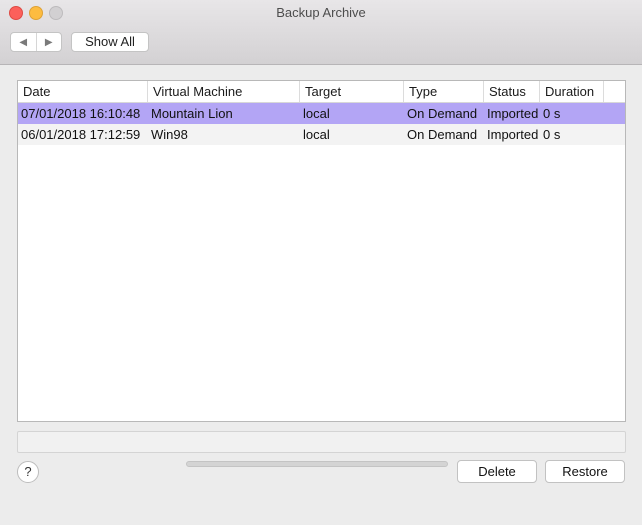 The image size is (642, 525). Describe the element at coordinates (321, 12) in the screenshot. I see `window-title: Backup Archive` at that location.